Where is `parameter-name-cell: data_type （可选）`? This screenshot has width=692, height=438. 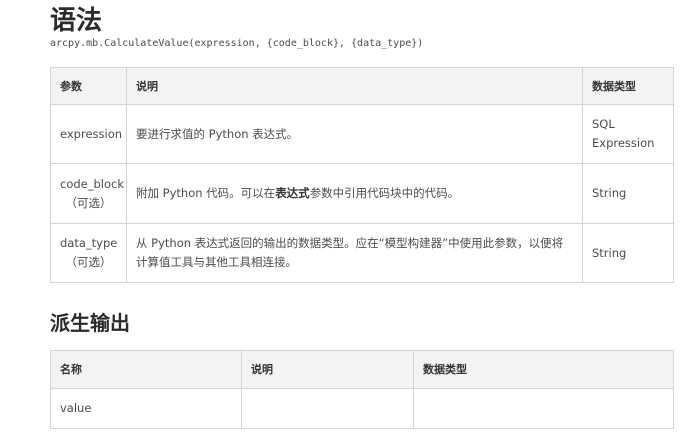
parameter-name-cell: data_type （可选） is located at coordinates (88, 253).